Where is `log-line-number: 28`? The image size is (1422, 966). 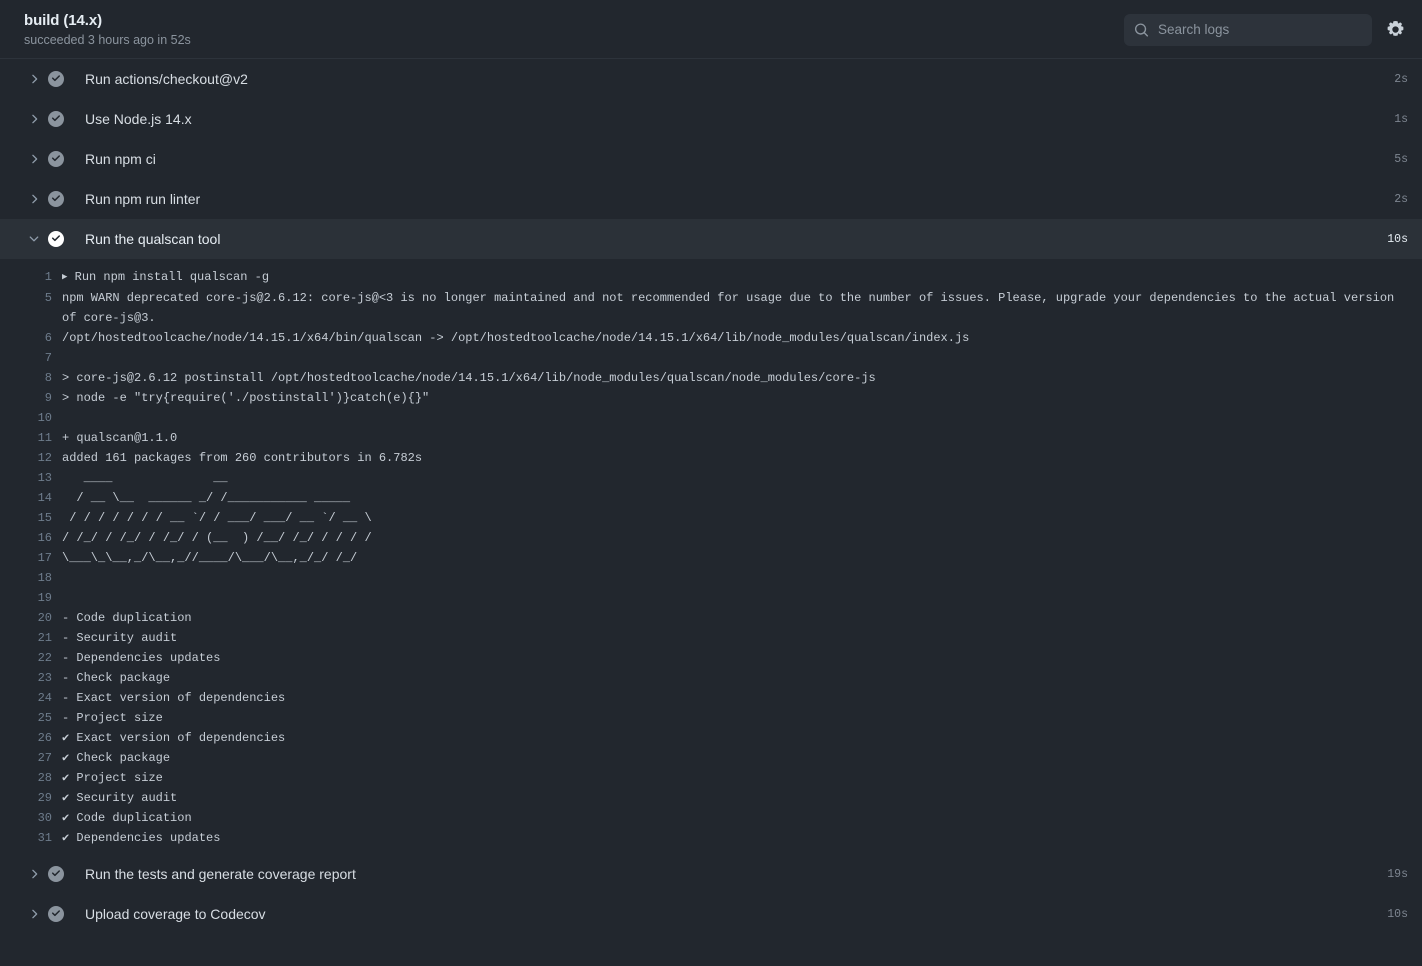 log-line-number: 28 is located at coordinates (44, 778).